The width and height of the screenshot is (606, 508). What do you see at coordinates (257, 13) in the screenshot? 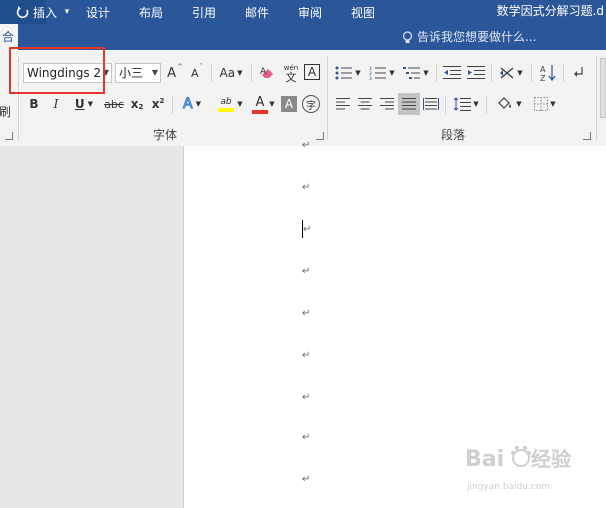
I see `tab-mailings: 邮件` at bounding box center [257, 13].